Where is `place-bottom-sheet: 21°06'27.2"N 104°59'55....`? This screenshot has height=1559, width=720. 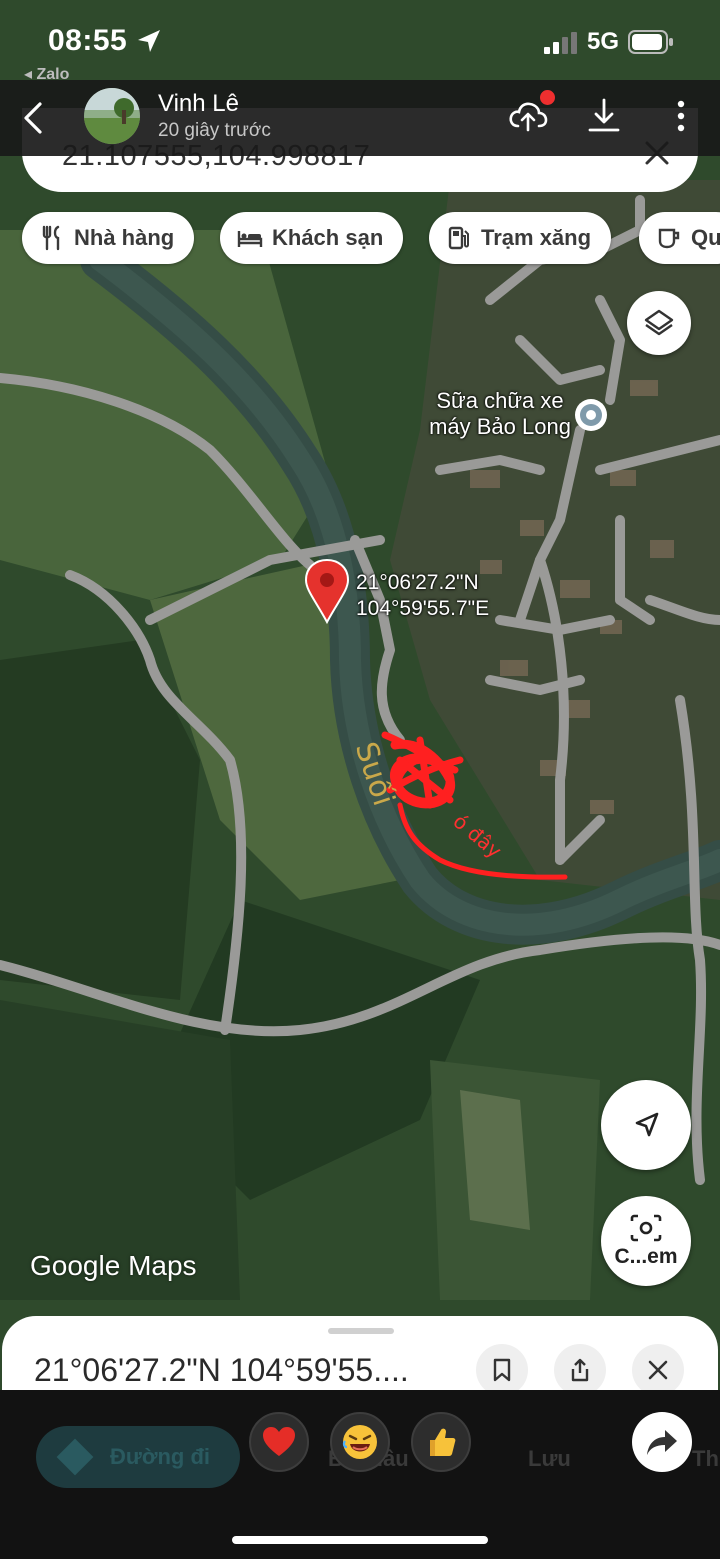 place-bottom-sheet: 21°06'27.2"N 104°59'55.... is located at coordinates (360, 1353).